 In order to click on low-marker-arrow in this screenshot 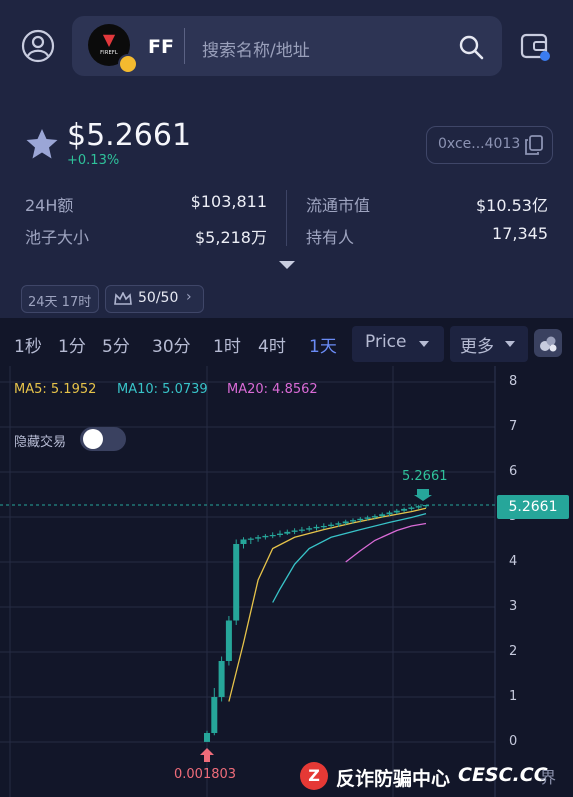, I will do `click(207, 755)`.